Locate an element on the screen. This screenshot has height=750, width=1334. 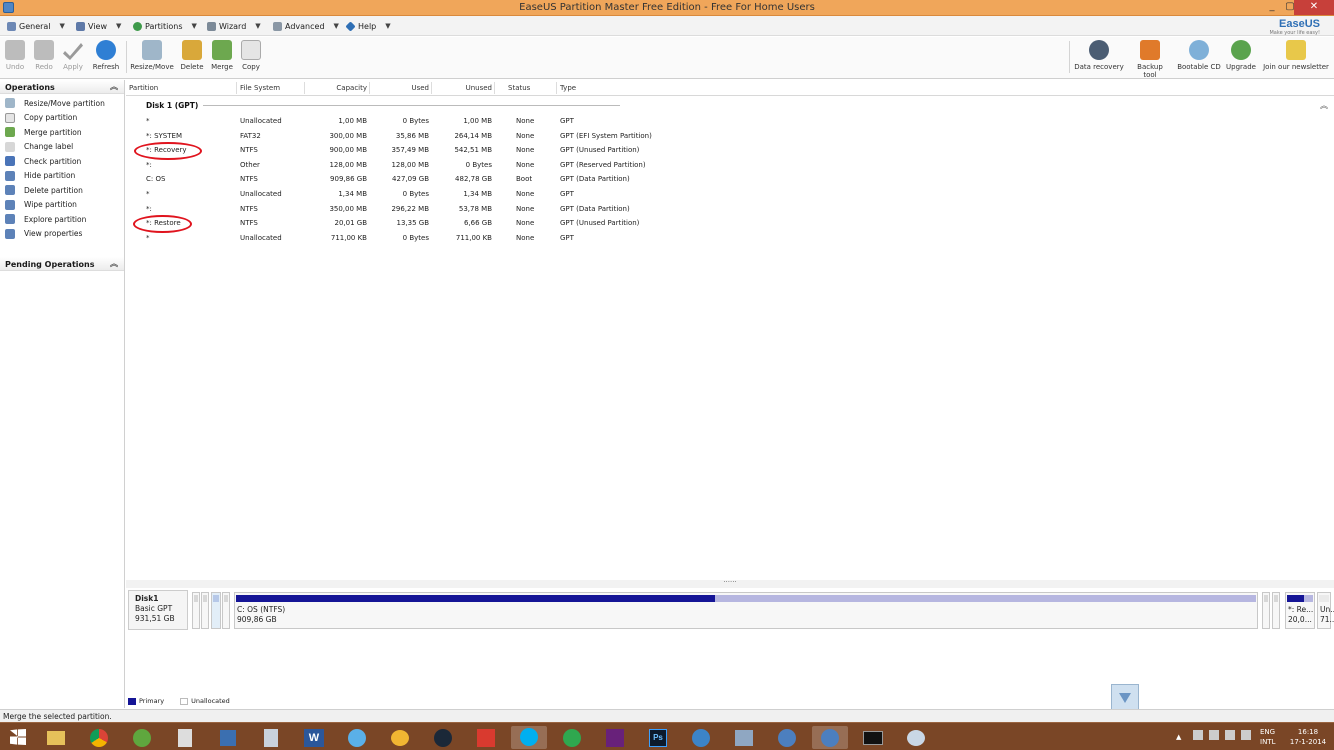
close-button: ✕ is located at coordinates (1314, 7).